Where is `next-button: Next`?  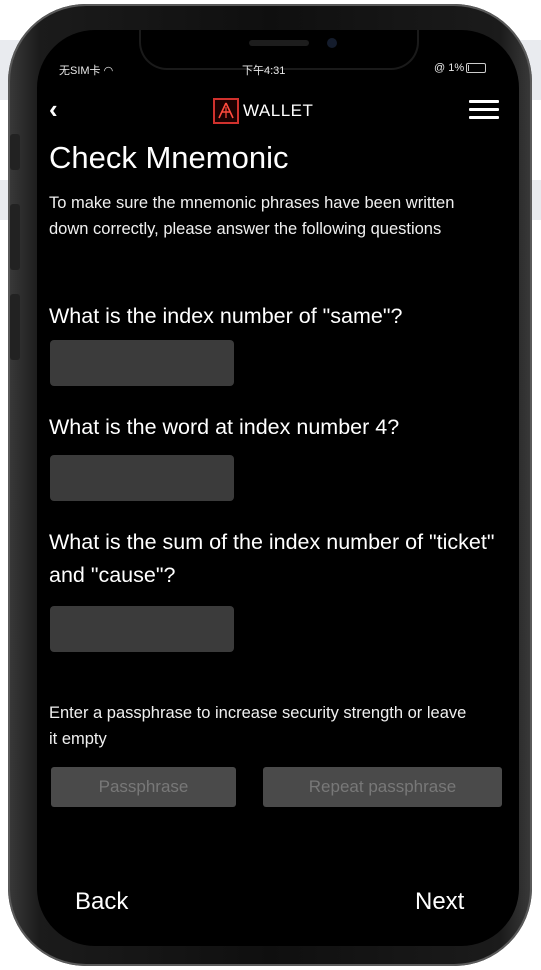
next-button: Next is located at coordinates (439, 902).